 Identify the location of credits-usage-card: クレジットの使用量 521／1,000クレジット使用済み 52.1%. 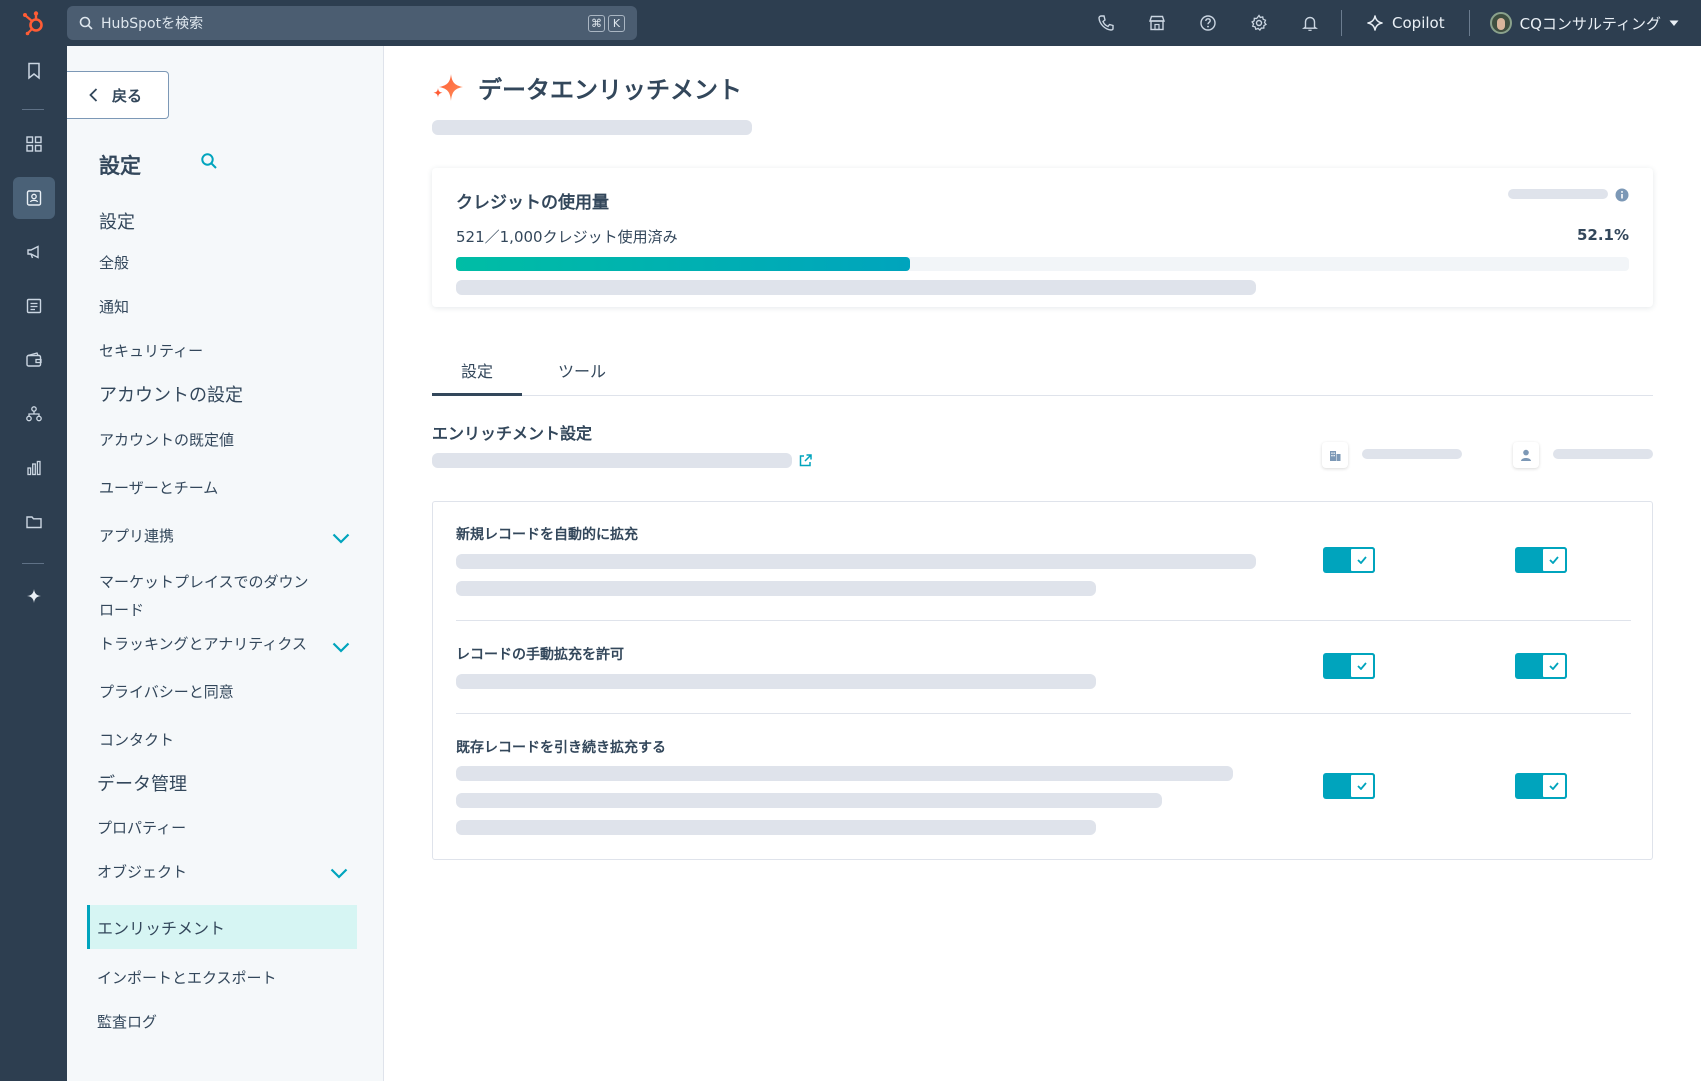
(1042, 237).